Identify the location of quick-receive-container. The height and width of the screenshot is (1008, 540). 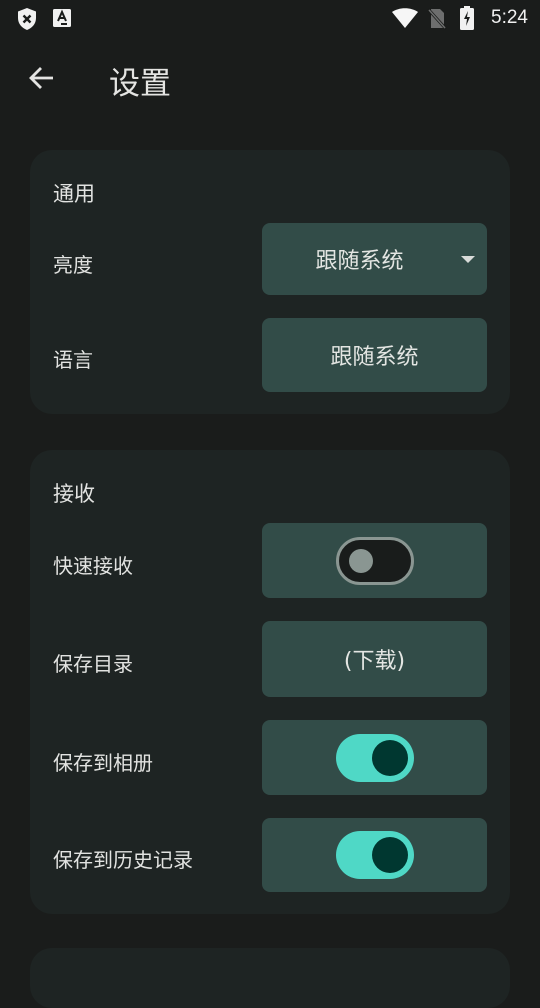
(374, 560).